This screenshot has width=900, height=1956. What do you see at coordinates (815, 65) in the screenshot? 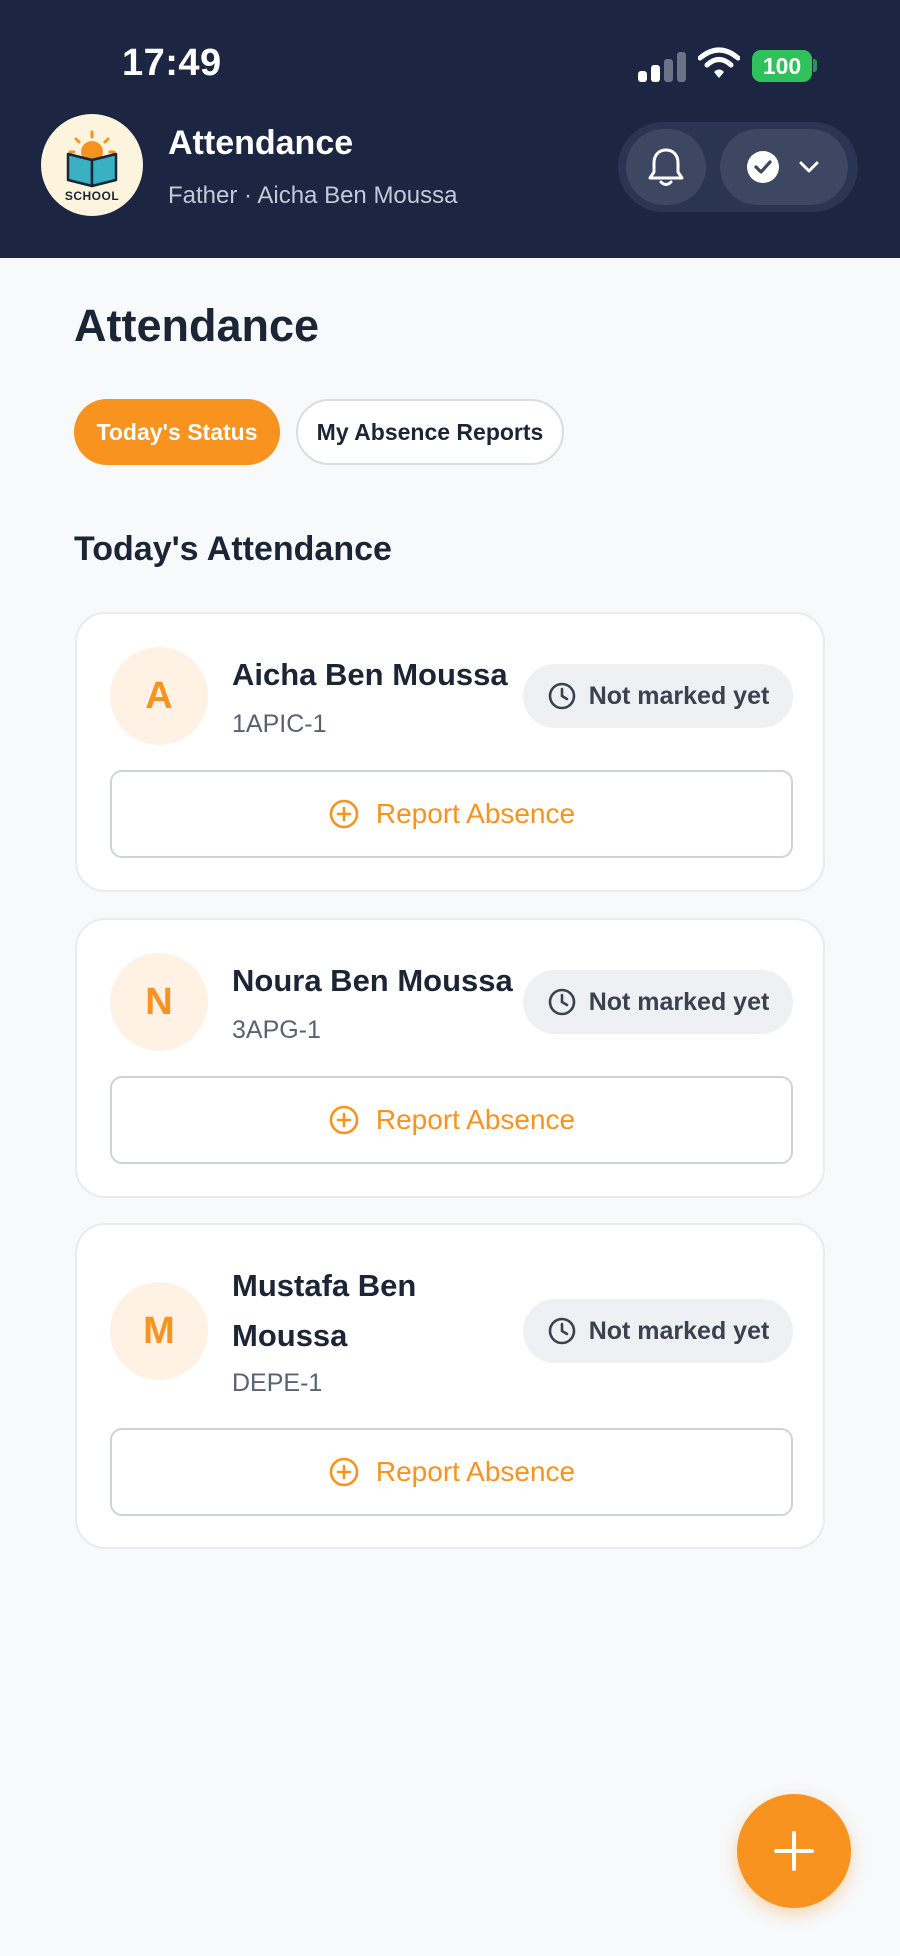
I see `battery-tip` at bounding box center [815, 65].